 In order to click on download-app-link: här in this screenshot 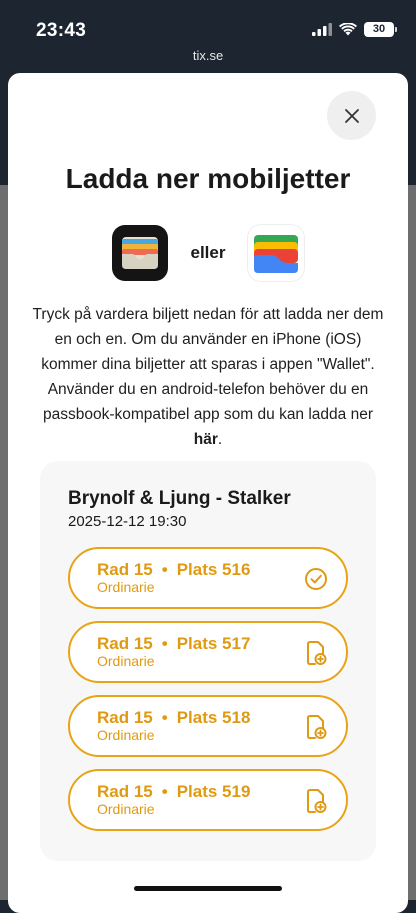, I will do `click(206, 439)`.